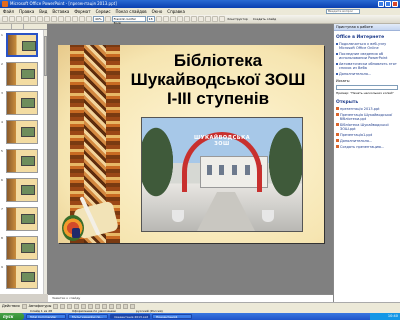  I want to click on copy-icon, so click(54, 19).